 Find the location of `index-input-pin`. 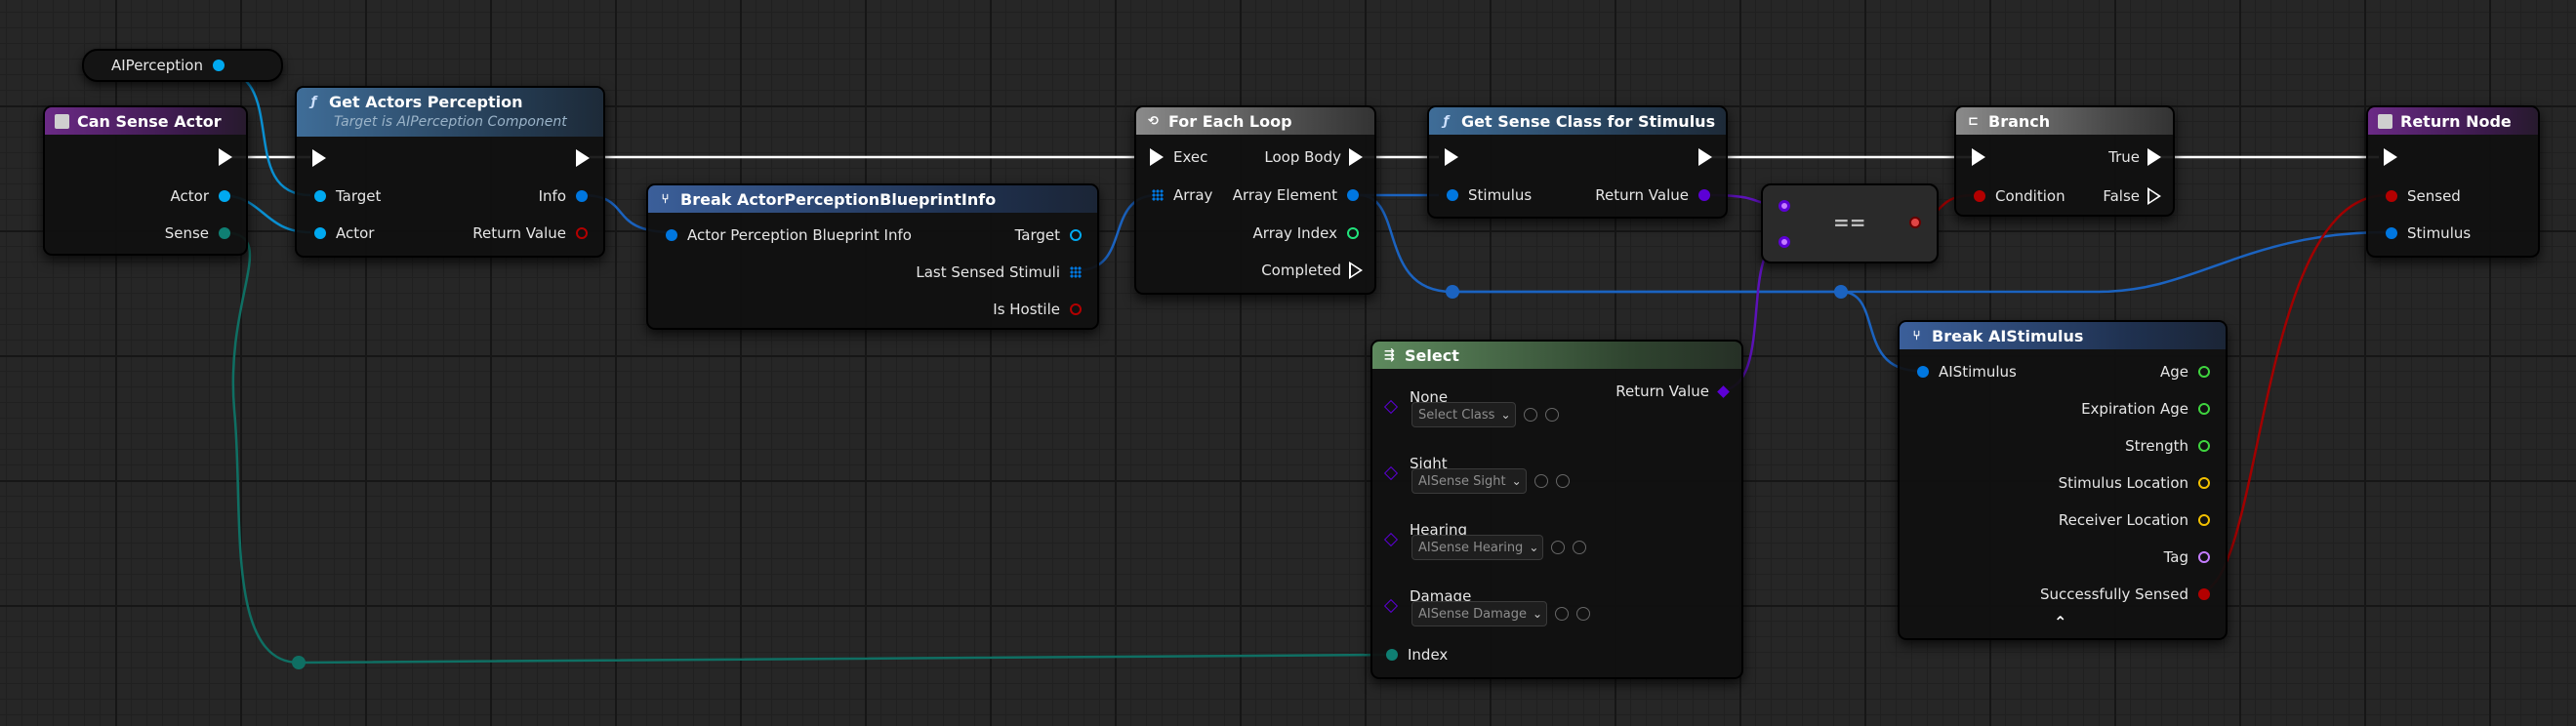

index-input-pin is located at coordinates (1392, 655).